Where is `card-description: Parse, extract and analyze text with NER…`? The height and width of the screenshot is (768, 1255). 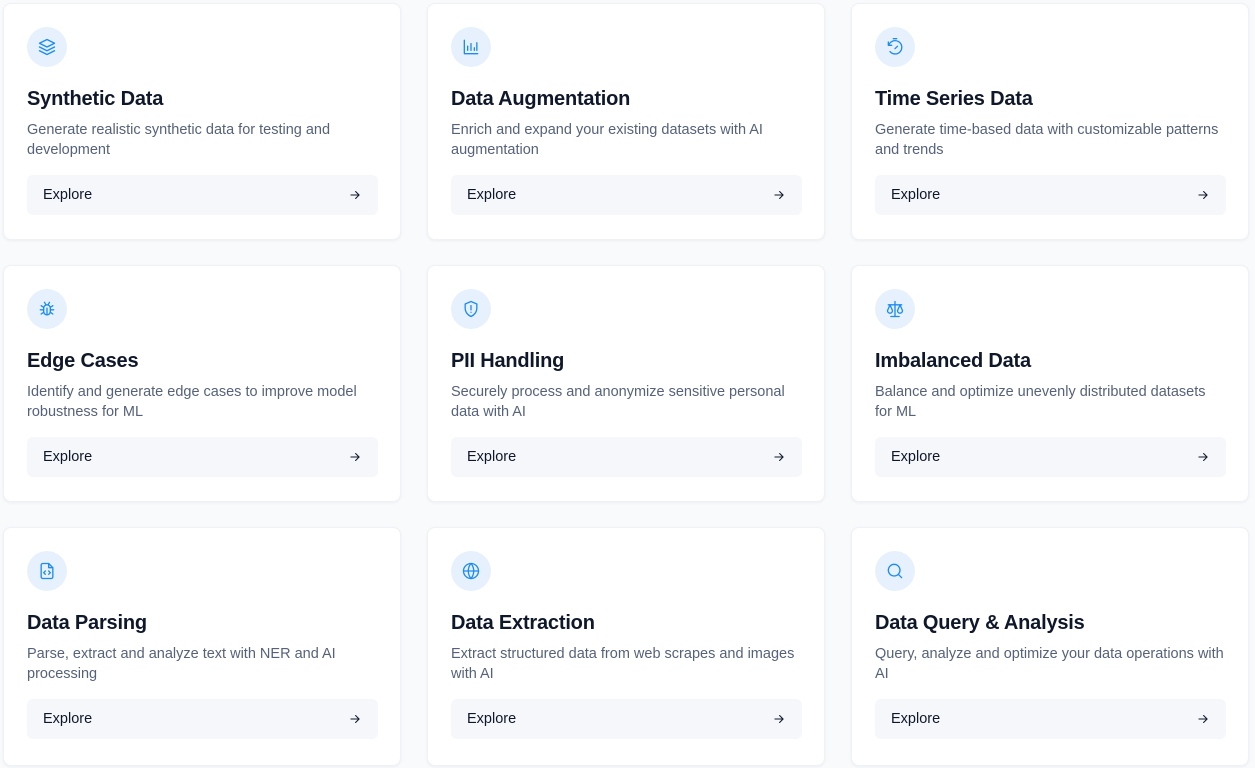 card-description: Parse, extract and analyze text with NER… is located at coordinates (181, 664).